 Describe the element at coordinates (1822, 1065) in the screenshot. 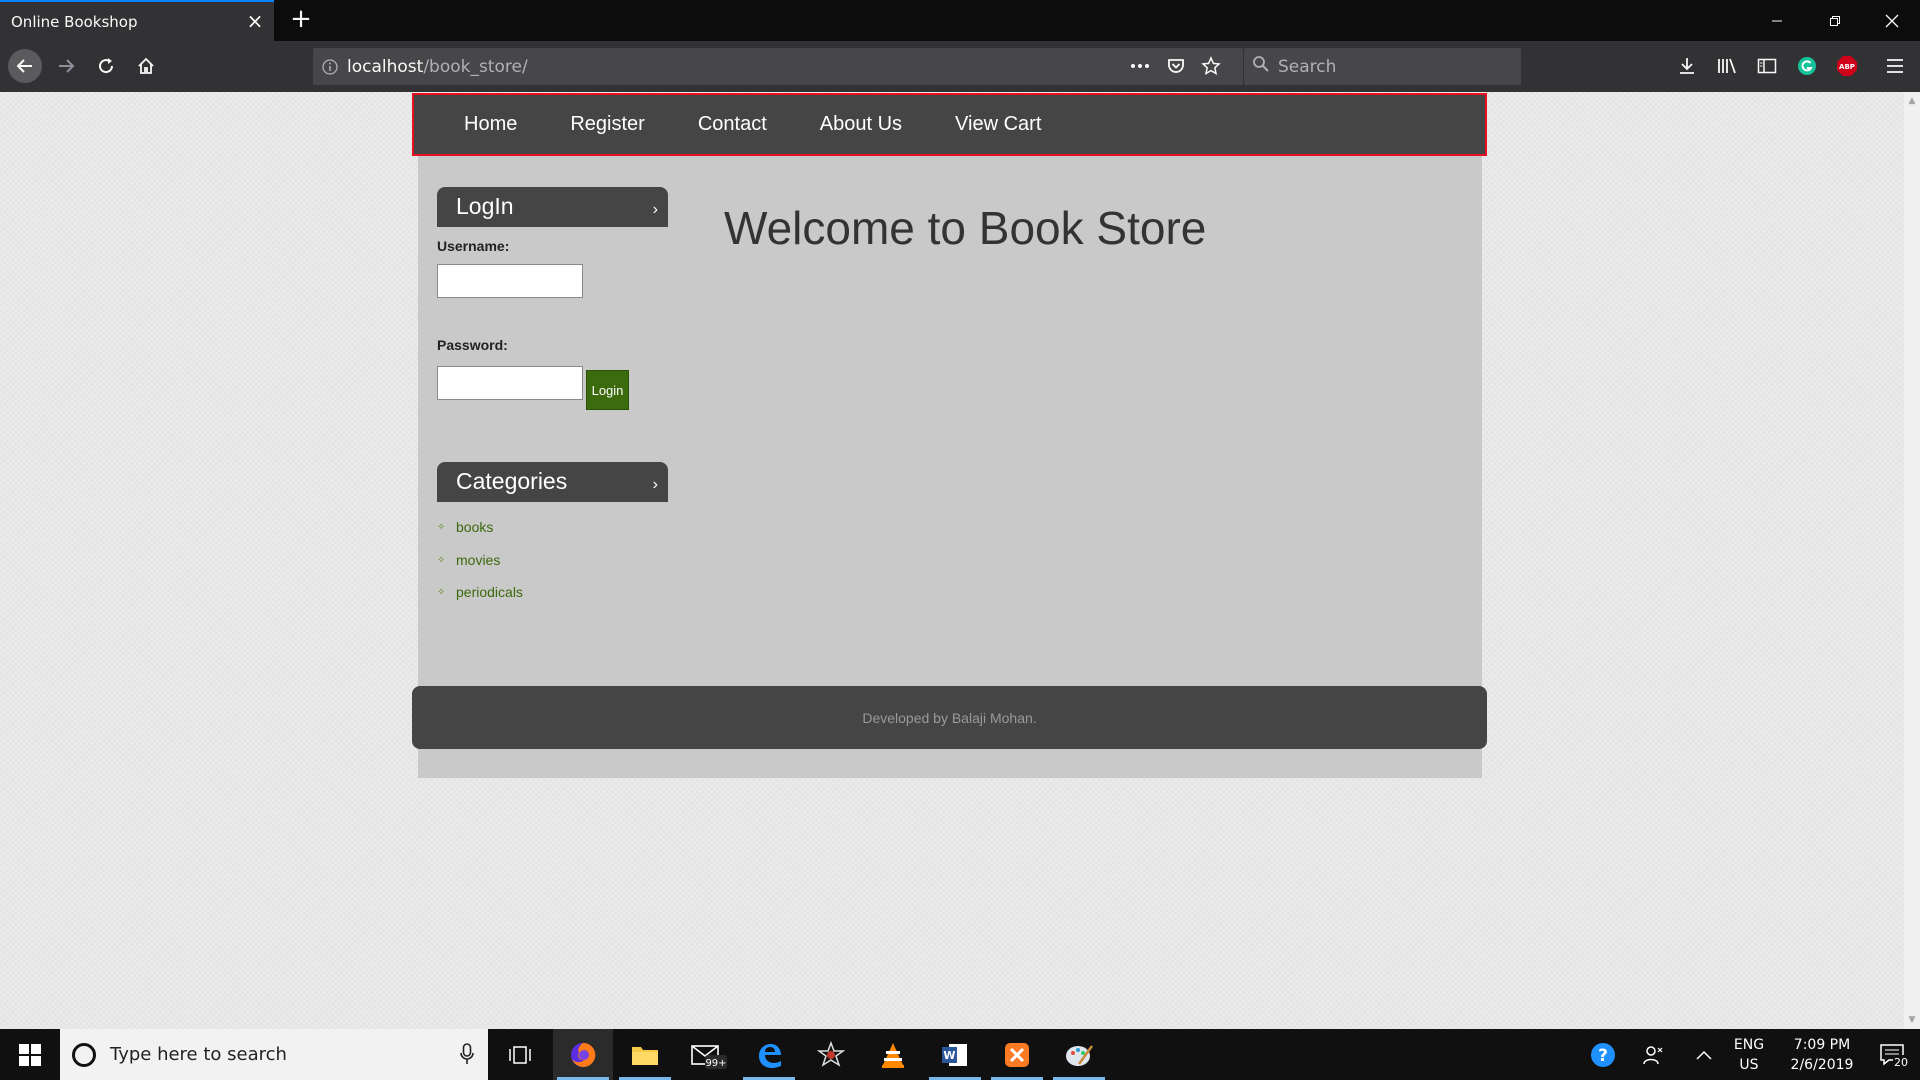

I see `clock-date: 2/6/2019` at that location.